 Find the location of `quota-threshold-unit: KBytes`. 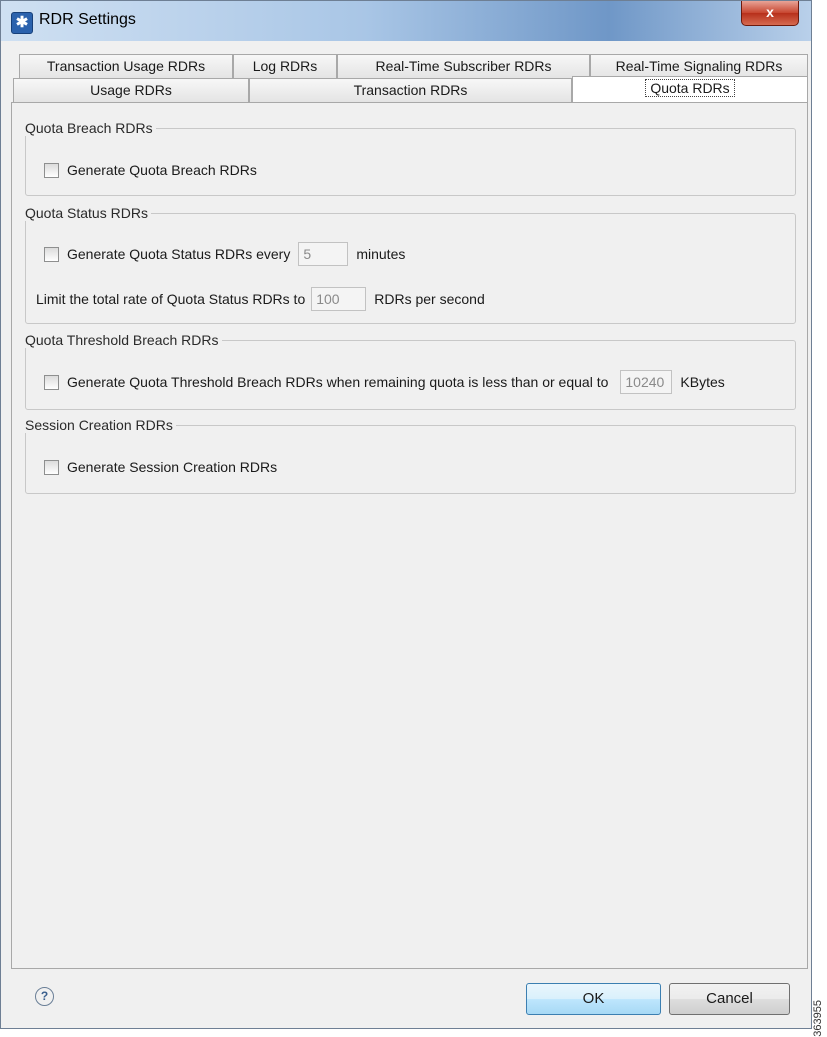

quota-threshold-unit: KBytes is located at coordinates (702, 382).